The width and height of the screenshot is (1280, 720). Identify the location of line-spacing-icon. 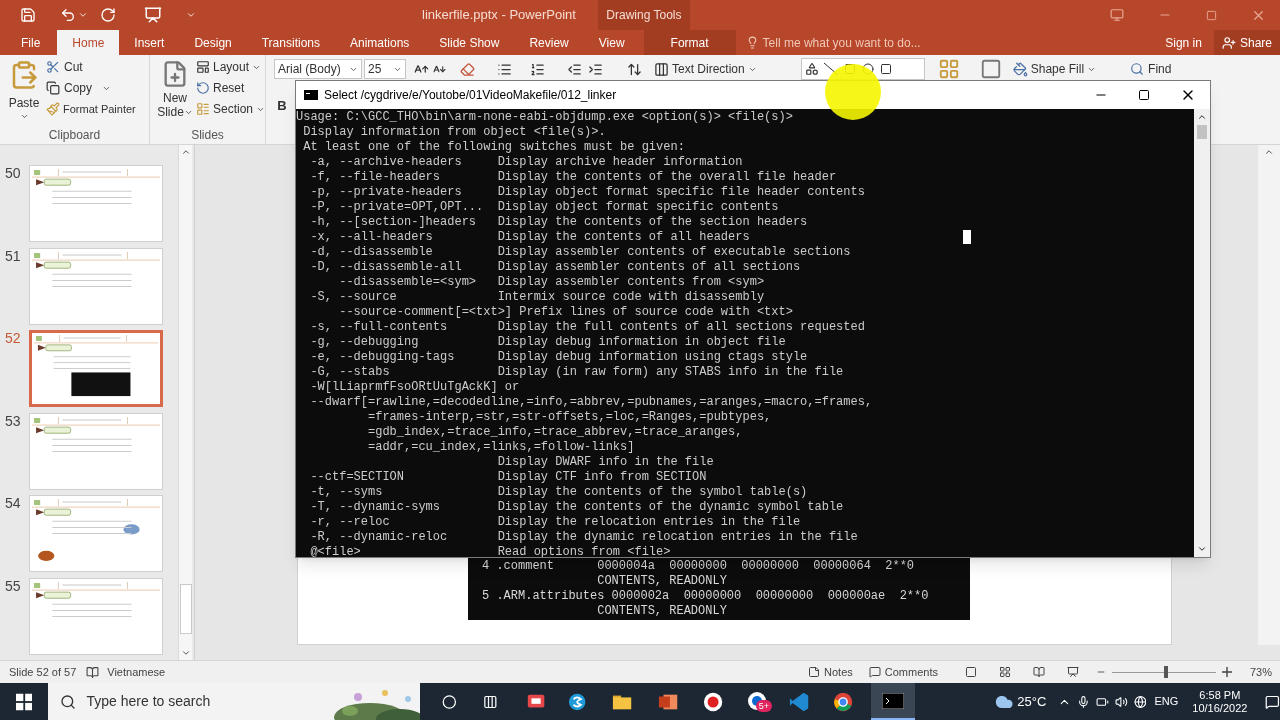
(634, 69).